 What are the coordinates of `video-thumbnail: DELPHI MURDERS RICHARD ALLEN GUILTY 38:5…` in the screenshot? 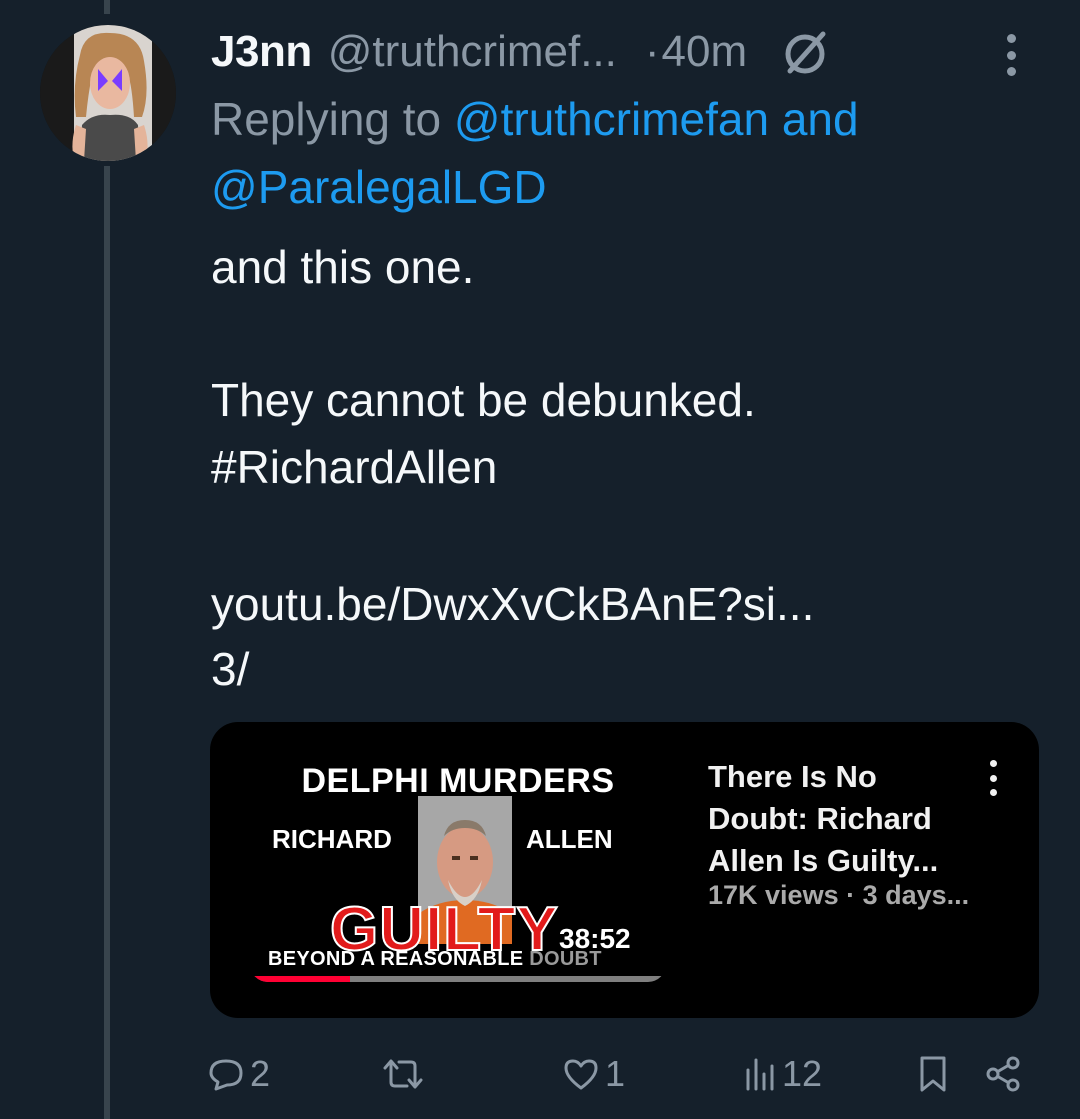 It's located at (458, 867).